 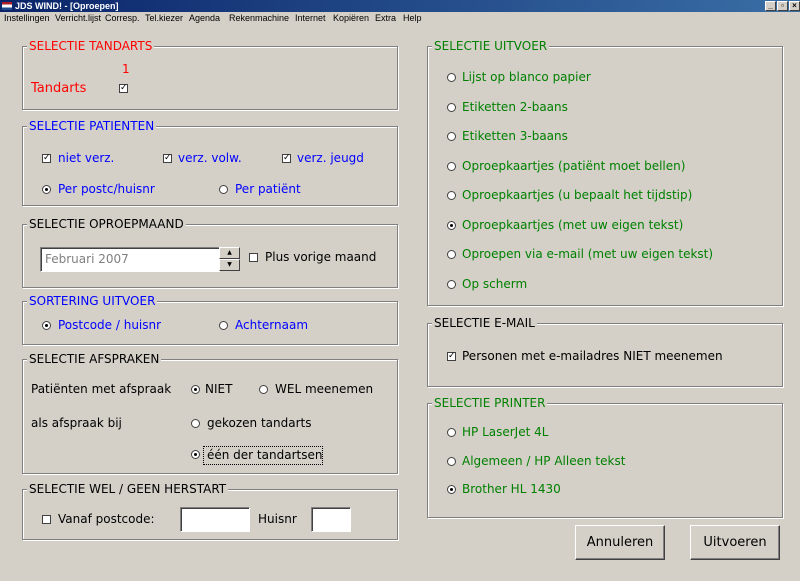 What do you see at coordinates (164, 18) in the screenshot?
I see `menu-tel-kiezer: Tel.kiezer` at bounding box center [164, 18].